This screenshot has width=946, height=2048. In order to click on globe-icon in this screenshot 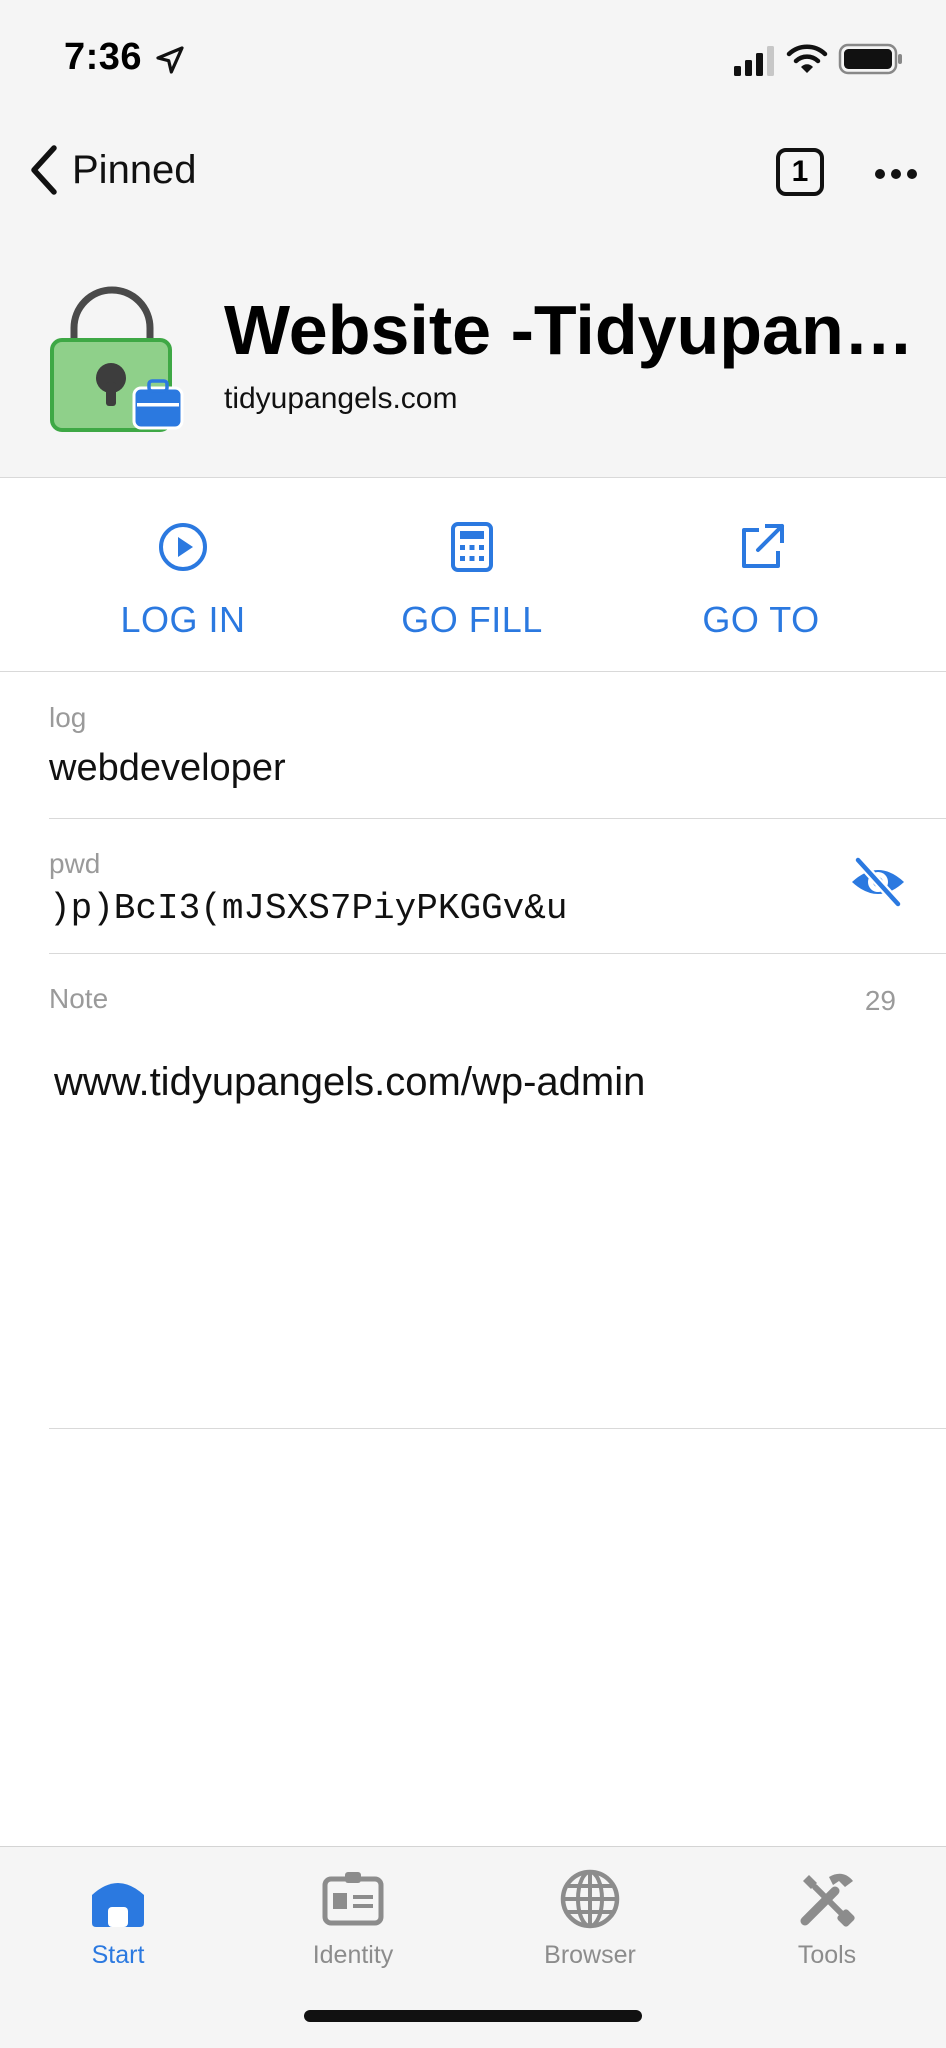, I will do `click(590, 1899)`.